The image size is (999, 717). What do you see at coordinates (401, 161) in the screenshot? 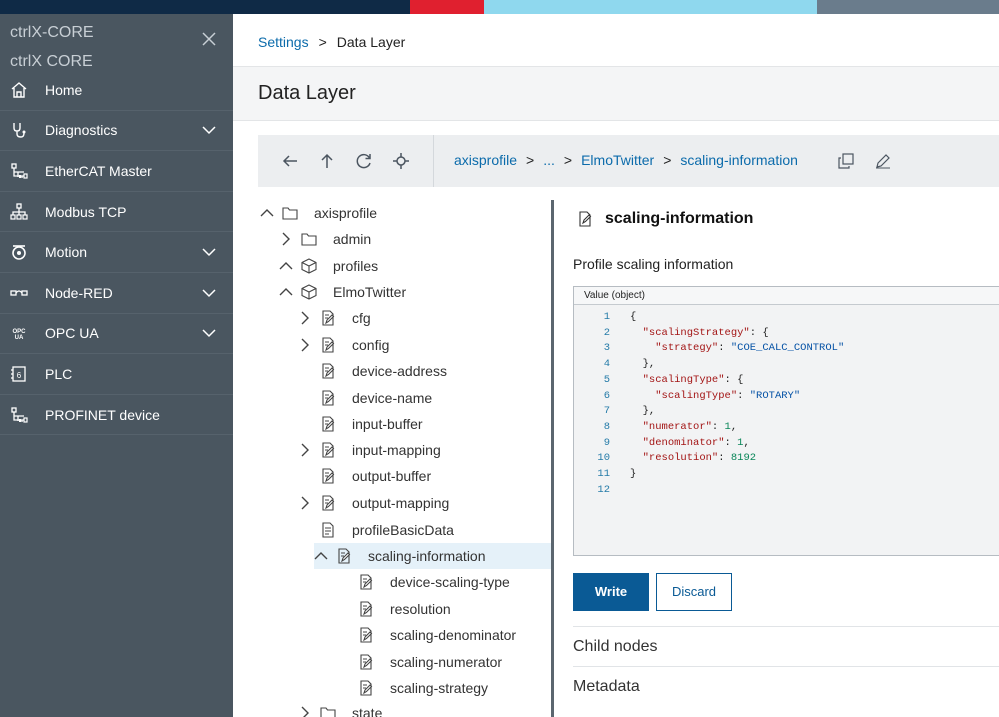
I see `locate-button` at bounding box center [401, 161].